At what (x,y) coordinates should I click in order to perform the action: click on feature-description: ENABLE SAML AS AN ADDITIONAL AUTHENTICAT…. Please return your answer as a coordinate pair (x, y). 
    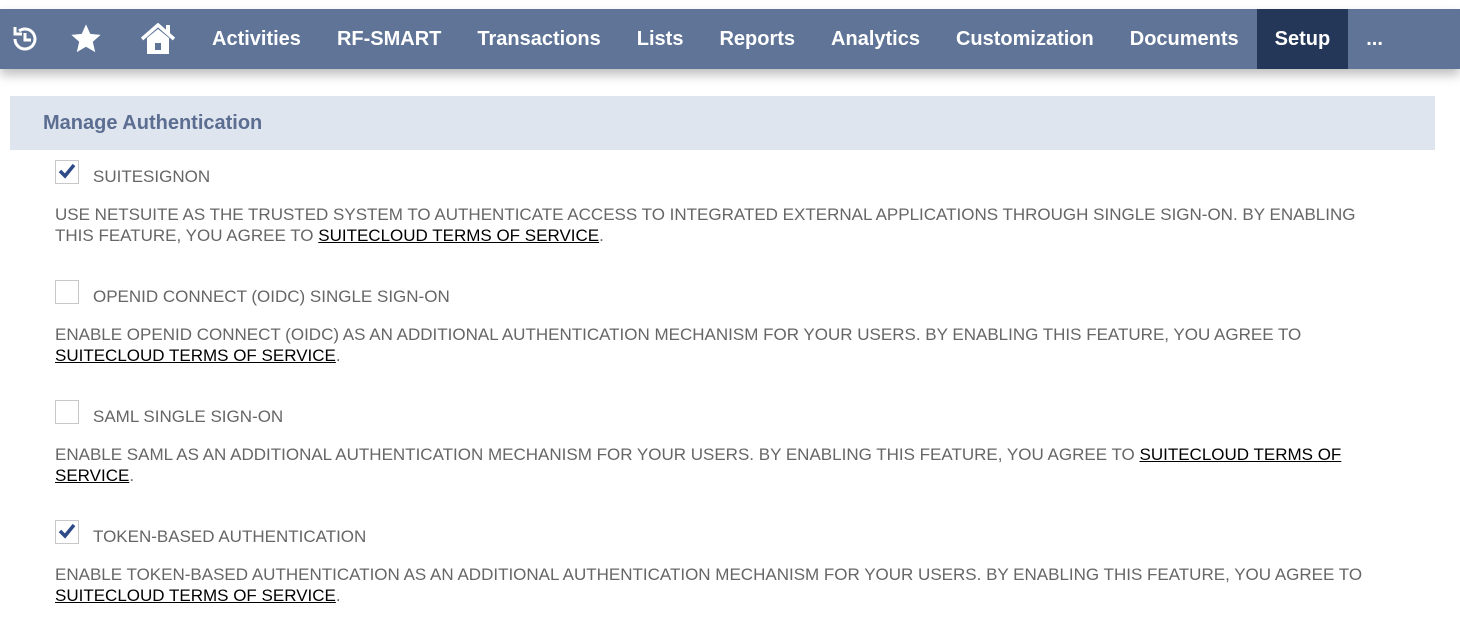
    Looking at the image, I should click on (725, 465).